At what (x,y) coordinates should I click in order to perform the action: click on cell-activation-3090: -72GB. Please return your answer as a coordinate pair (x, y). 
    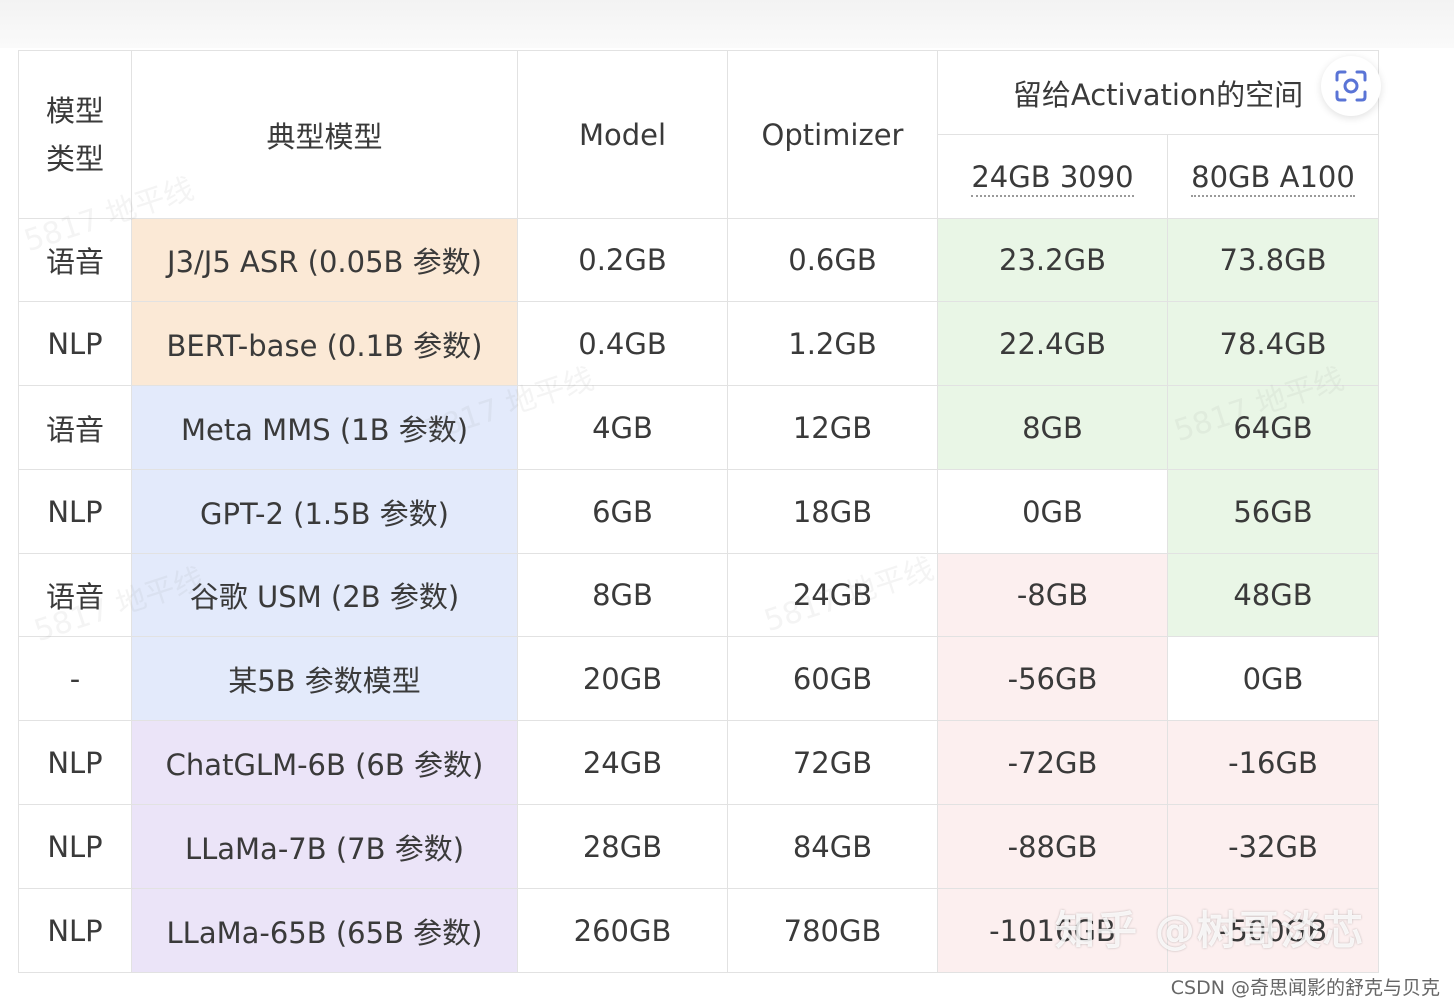
    Looking at the image, I should click on (1052, 762).